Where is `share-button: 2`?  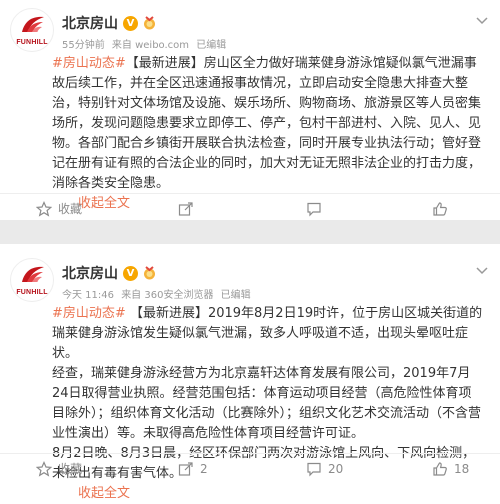
share-button: 2 is located at coordinates (193, 469).